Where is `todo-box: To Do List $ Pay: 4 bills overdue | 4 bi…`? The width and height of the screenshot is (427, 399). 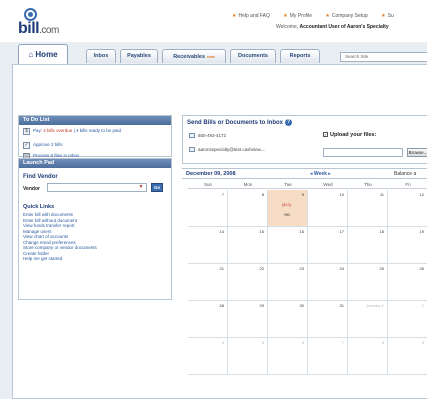 todo-box: To Do List $ Pay: 4 bills overdue | 4 bi… is located at coordinates (95, 137).